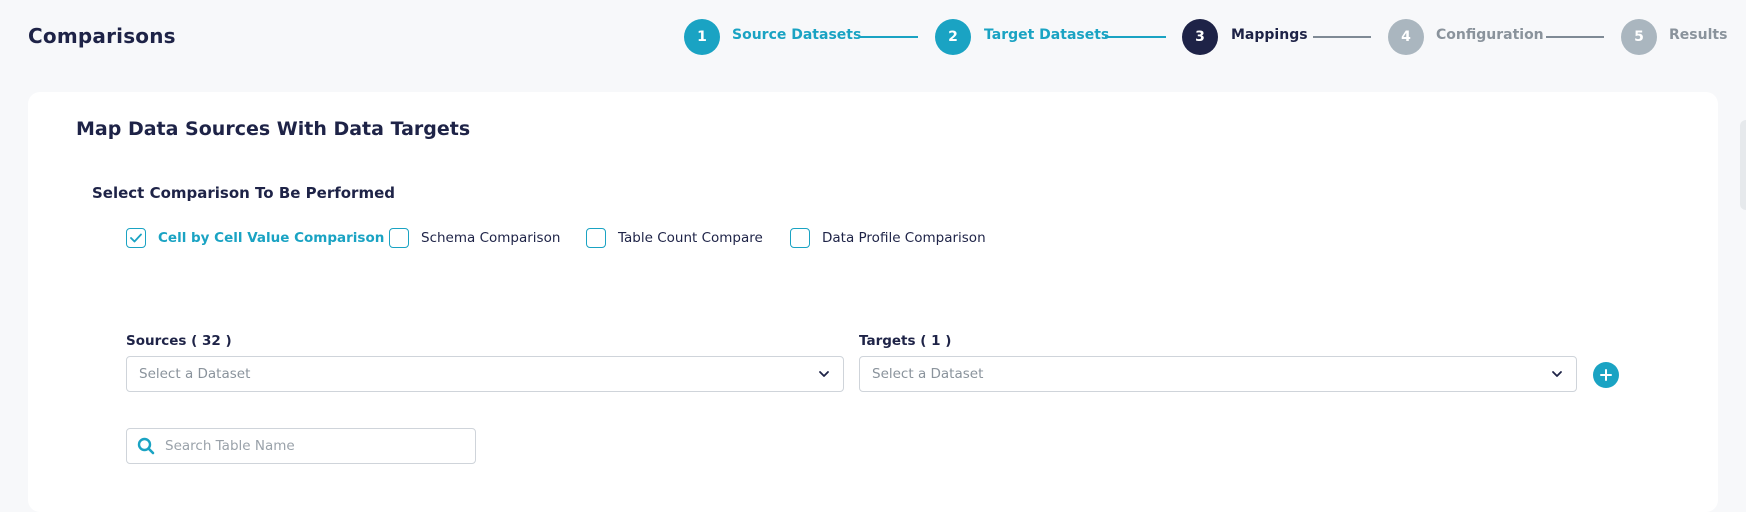 The image size is (1746, 512). What do you see at coordinates (179, 341) in the screenshot?
I see `sources-label: Sources ( 32 )` at bounding box center [179, 341].